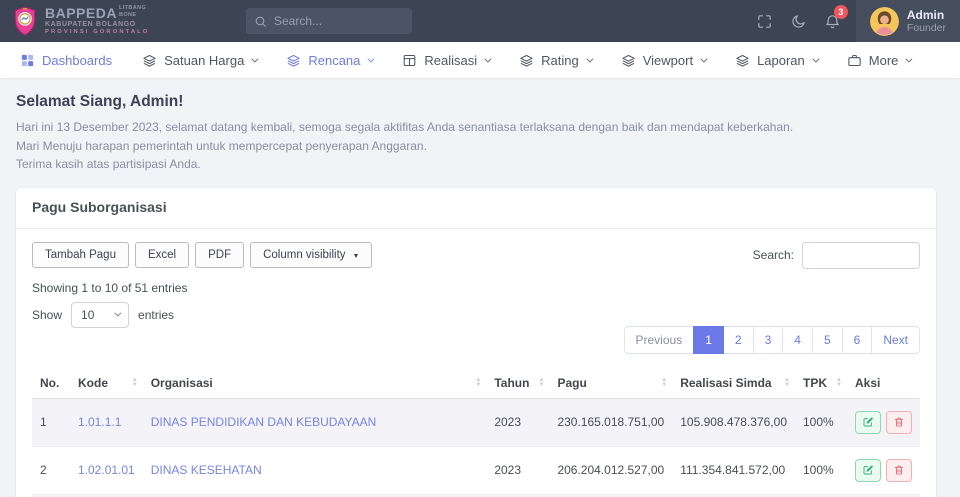 This screenshot has height=497, width=960. Describe the element at coordinates (556, 60) in the screenshot. I see `nav-item-rating: Rating` at that location.